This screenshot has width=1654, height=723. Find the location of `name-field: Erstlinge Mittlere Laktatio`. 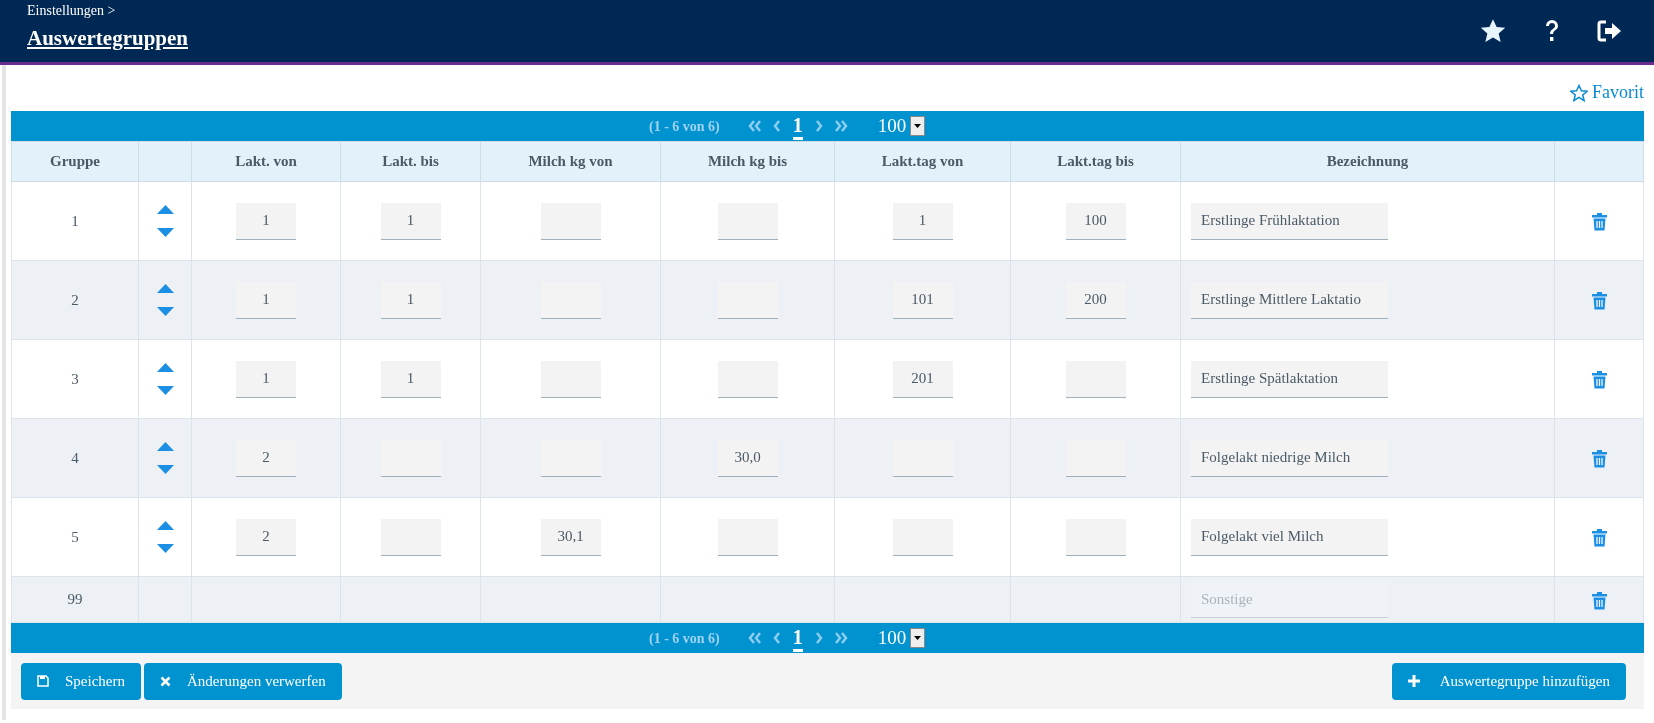

name-field: Erstlinge Mittlere Laktatio is located at coordinates (1289, 300).